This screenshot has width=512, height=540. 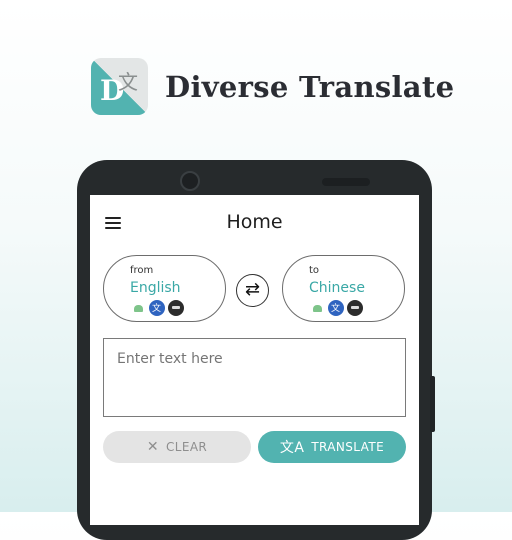 What do you see at coordinates (128, 82) in the screenshot?
I see `logo-glyph: 文` at bounding box center [128, 82].